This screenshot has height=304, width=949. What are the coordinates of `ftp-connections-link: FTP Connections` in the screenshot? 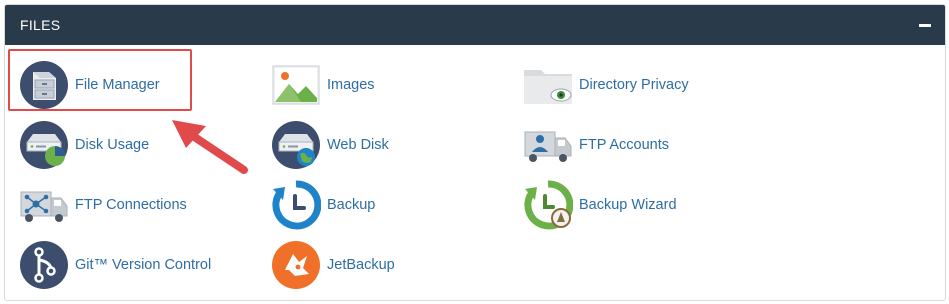 It's located at (103, 205).